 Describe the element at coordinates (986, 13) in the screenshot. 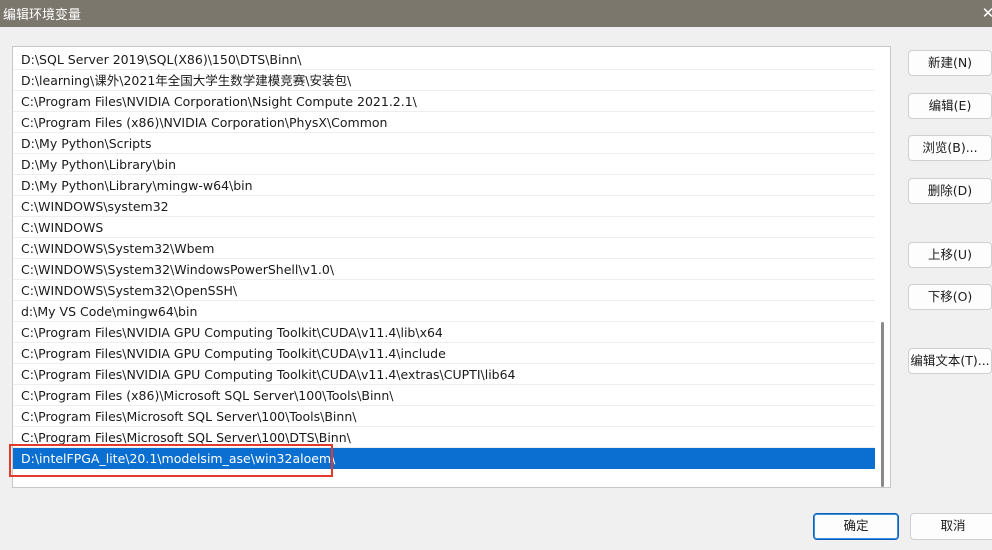

I see `close-icon: ✕` at that location.